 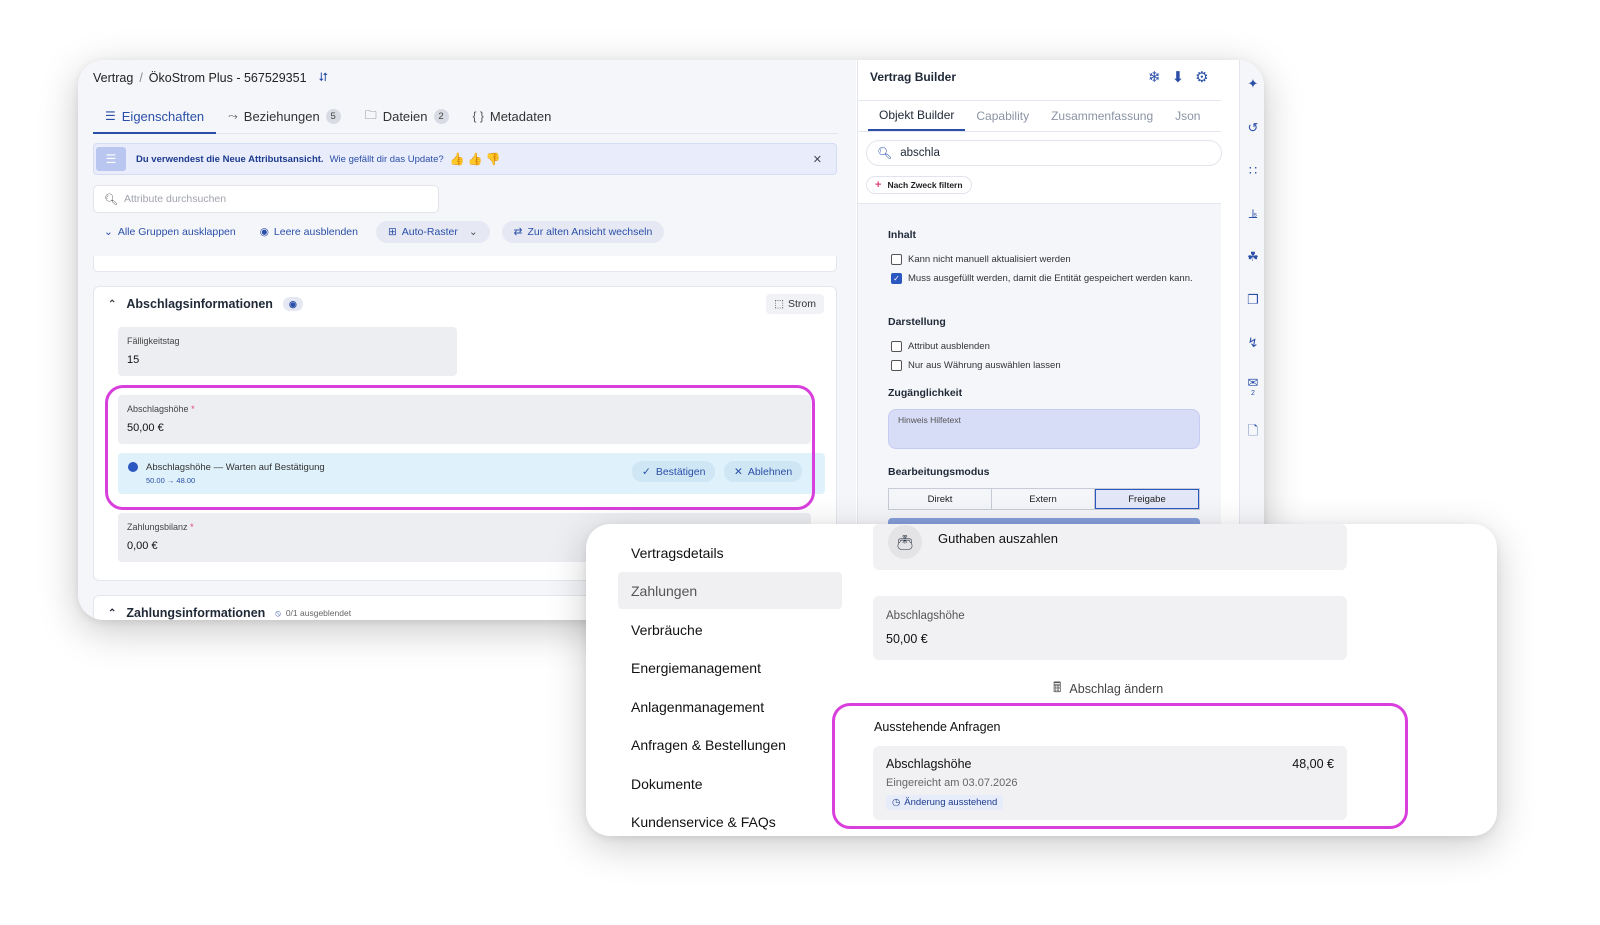 What do you see at coordinates (730, 819) in the screenshot?
I see `nav-kundenservice: Kundenservice & FAQs` at bounding box center [730, 819].